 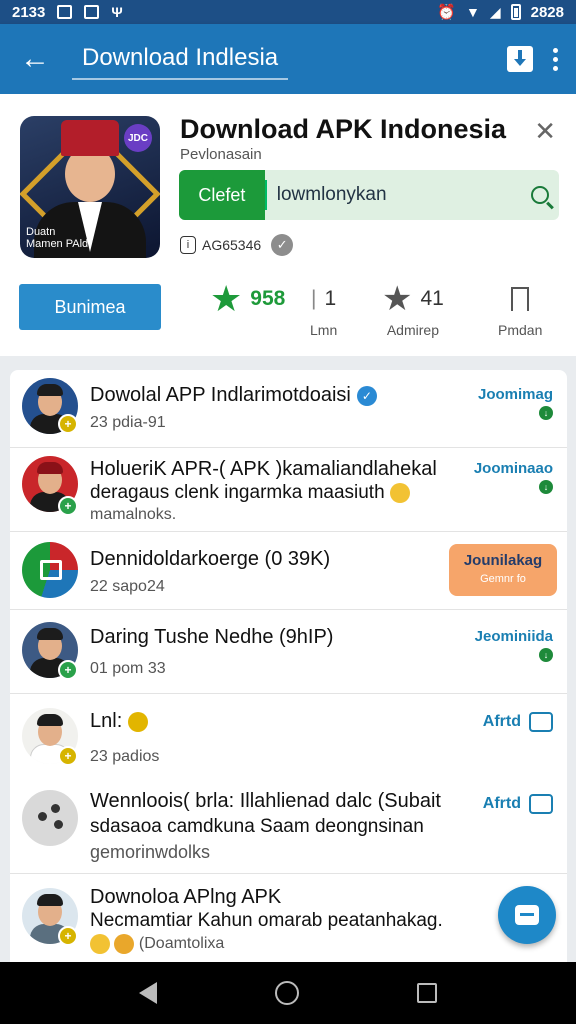 I want to click on compose-button, so click(x=527, y=915).